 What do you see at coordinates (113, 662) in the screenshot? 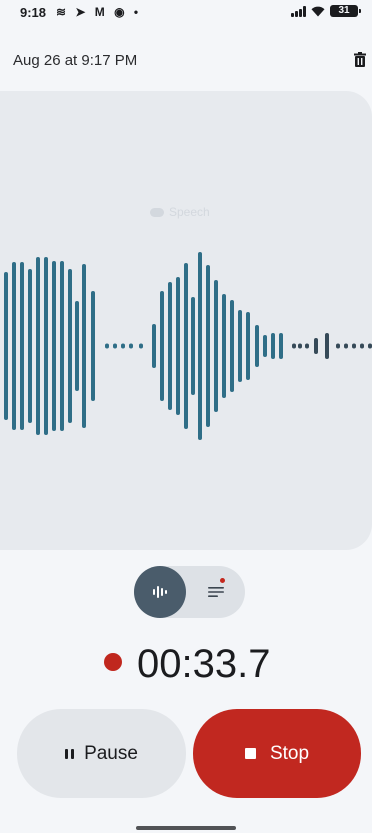
I see `recording-indicator` at bounding box center [113, 662].